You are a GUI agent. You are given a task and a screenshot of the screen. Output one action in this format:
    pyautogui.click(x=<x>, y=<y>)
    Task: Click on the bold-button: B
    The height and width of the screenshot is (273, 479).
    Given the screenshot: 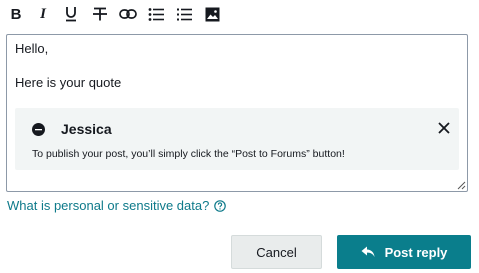 What is the action you would take?
    pyautogui.click(x=16, y=14)
    